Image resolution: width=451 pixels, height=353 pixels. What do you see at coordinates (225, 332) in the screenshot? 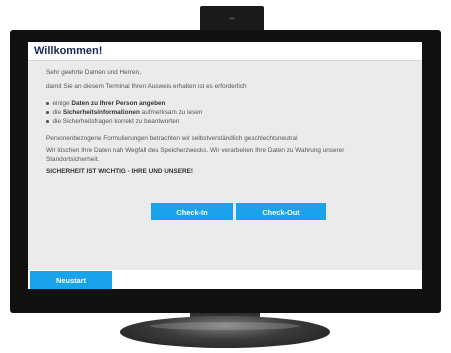
I see `stand-base` at bounding box center [225, 332].